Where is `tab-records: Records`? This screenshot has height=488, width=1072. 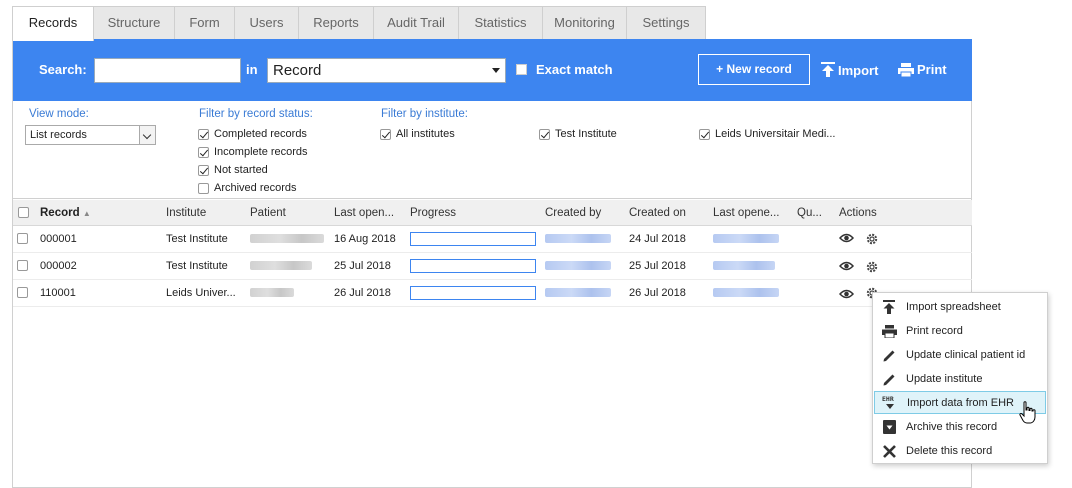
tab-records: Records is located at coordinates (53, 23).